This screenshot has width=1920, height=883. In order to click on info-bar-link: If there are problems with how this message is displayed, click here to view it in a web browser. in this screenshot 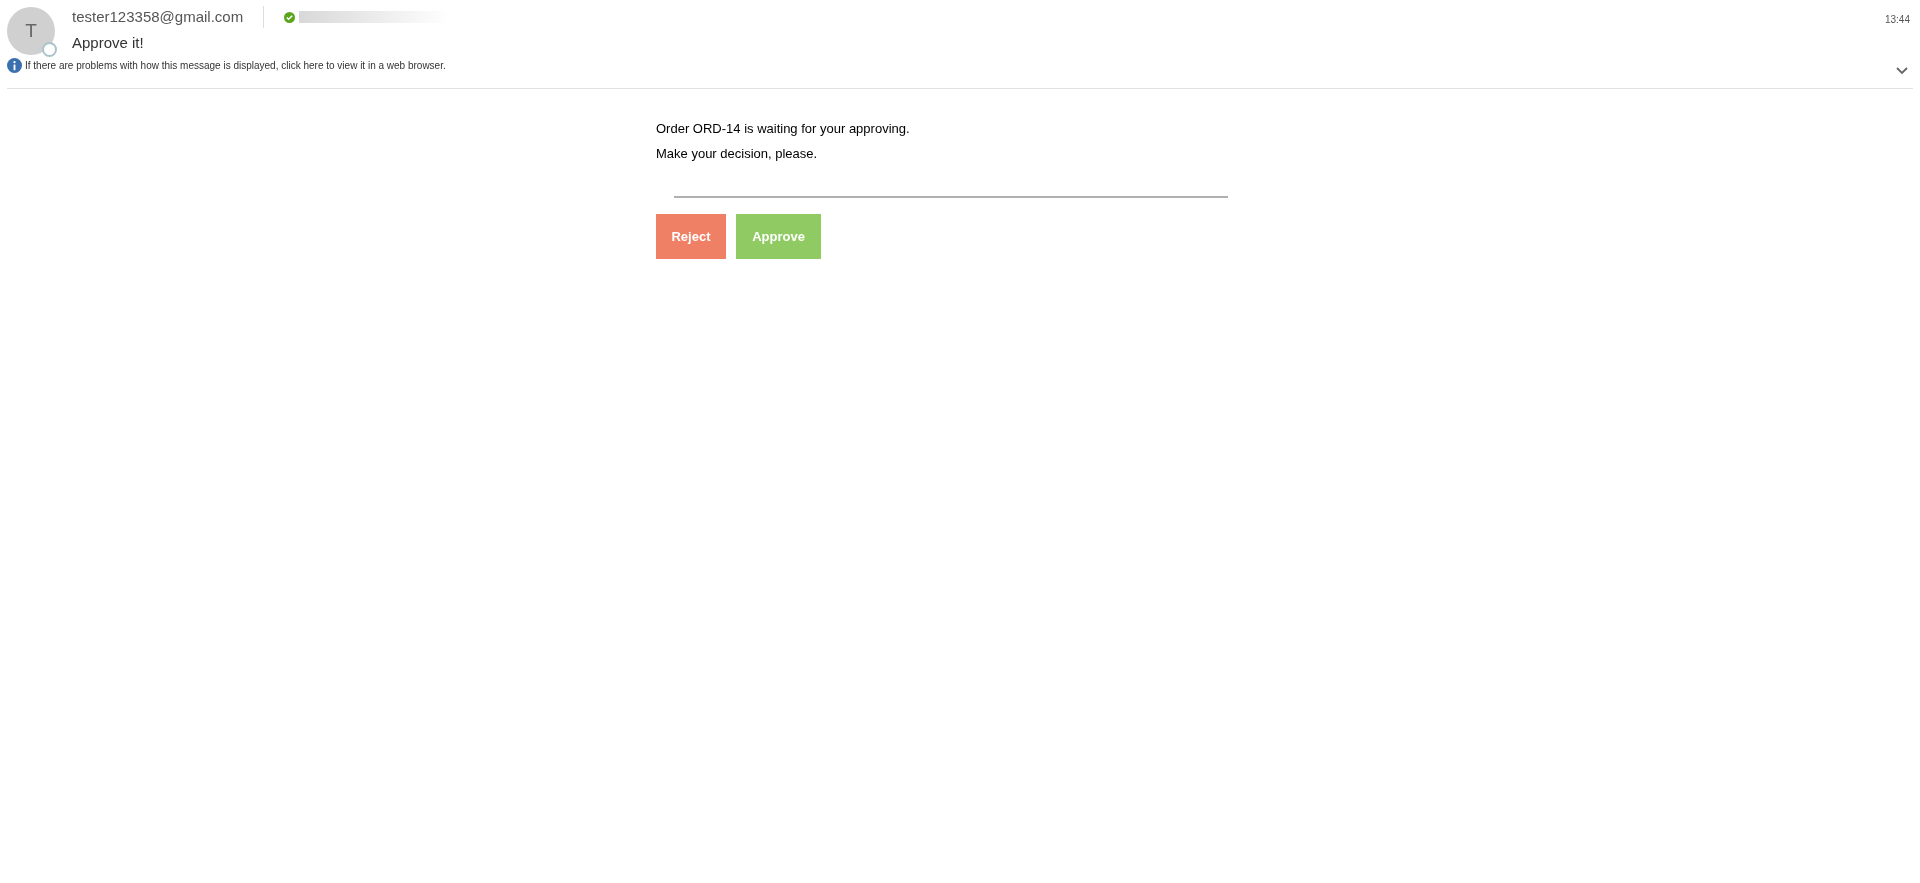, I will do `click(235, 65)`.